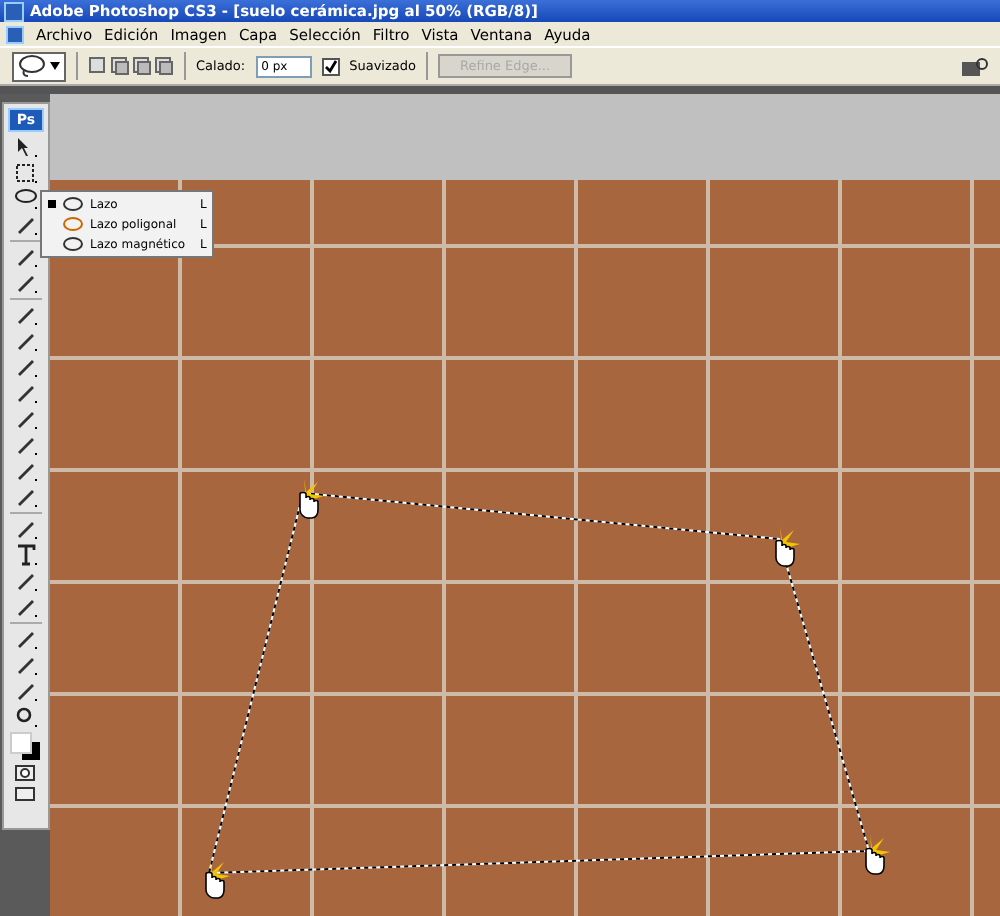 Image resolution: width=1000 pixels, height=916 pixels. I want to click on screen-mode-icon, so click(26, 795).